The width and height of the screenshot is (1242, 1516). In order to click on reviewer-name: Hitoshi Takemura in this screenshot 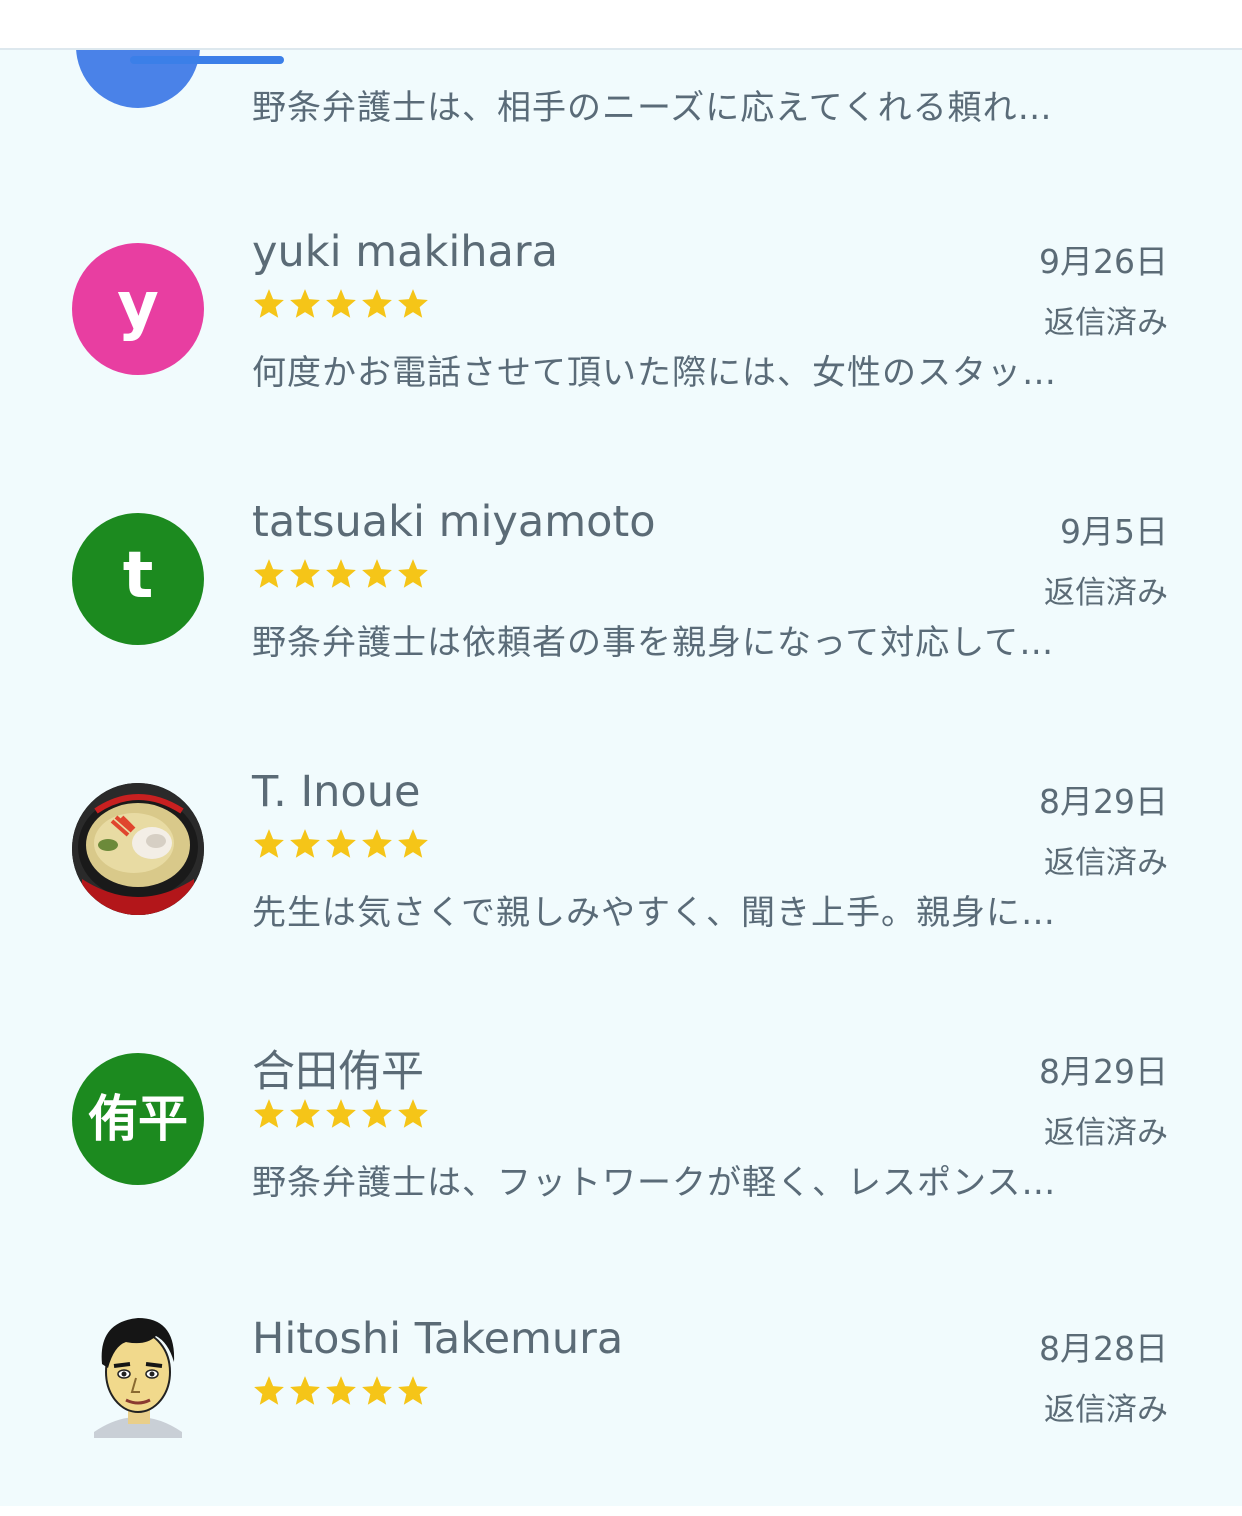, I will do `click(438, 1339)`.